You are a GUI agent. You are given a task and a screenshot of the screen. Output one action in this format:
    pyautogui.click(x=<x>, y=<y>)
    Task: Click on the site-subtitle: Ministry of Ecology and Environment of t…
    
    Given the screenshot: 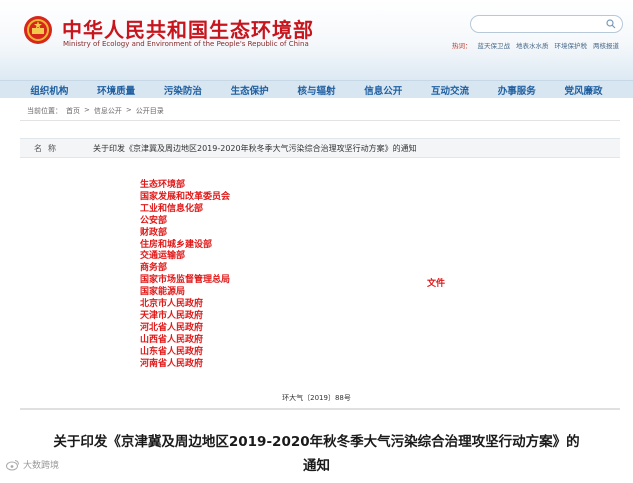 What is the action you would take?
    pyautogui.click(x=186, y=44)
    